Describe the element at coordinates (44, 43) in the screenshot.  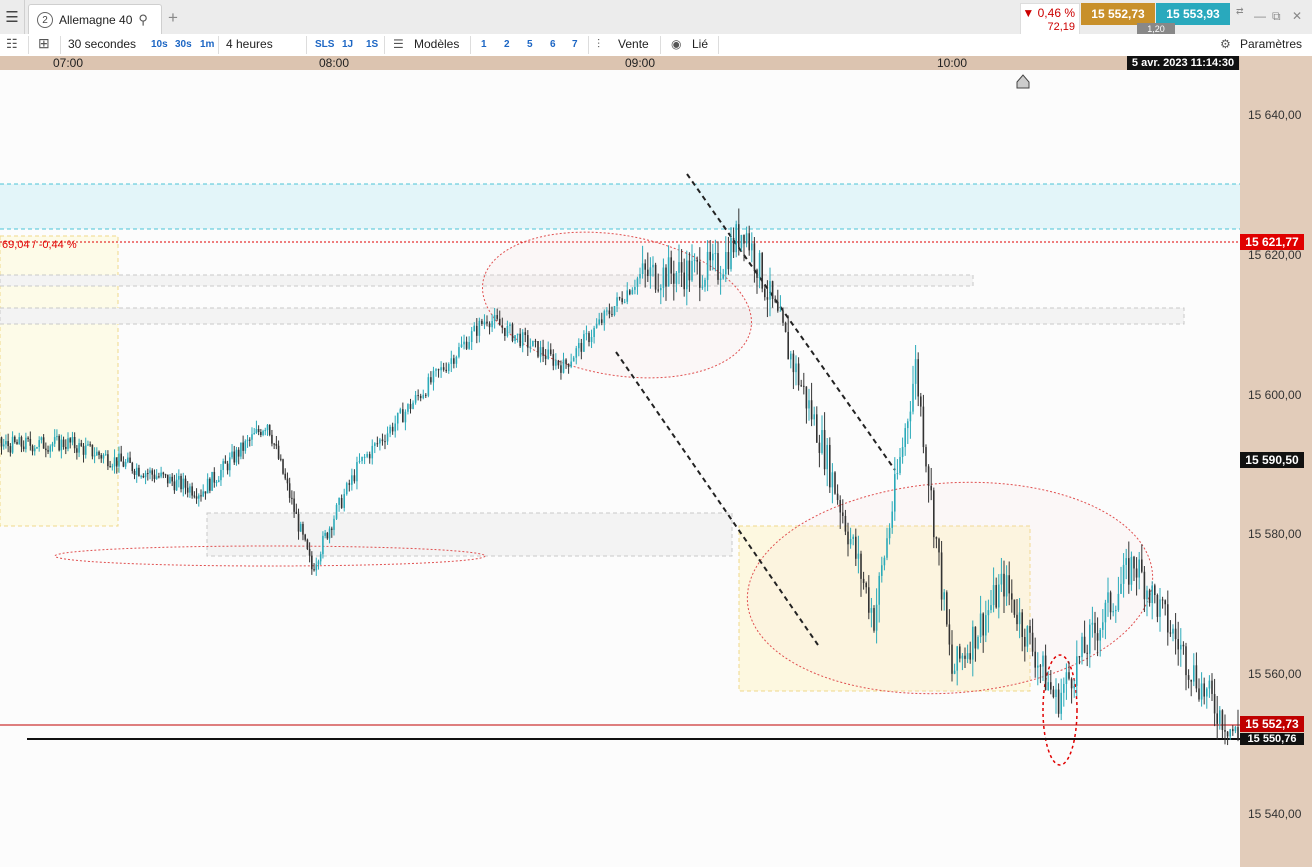
I see `layout-icon: ⊞` at that location.